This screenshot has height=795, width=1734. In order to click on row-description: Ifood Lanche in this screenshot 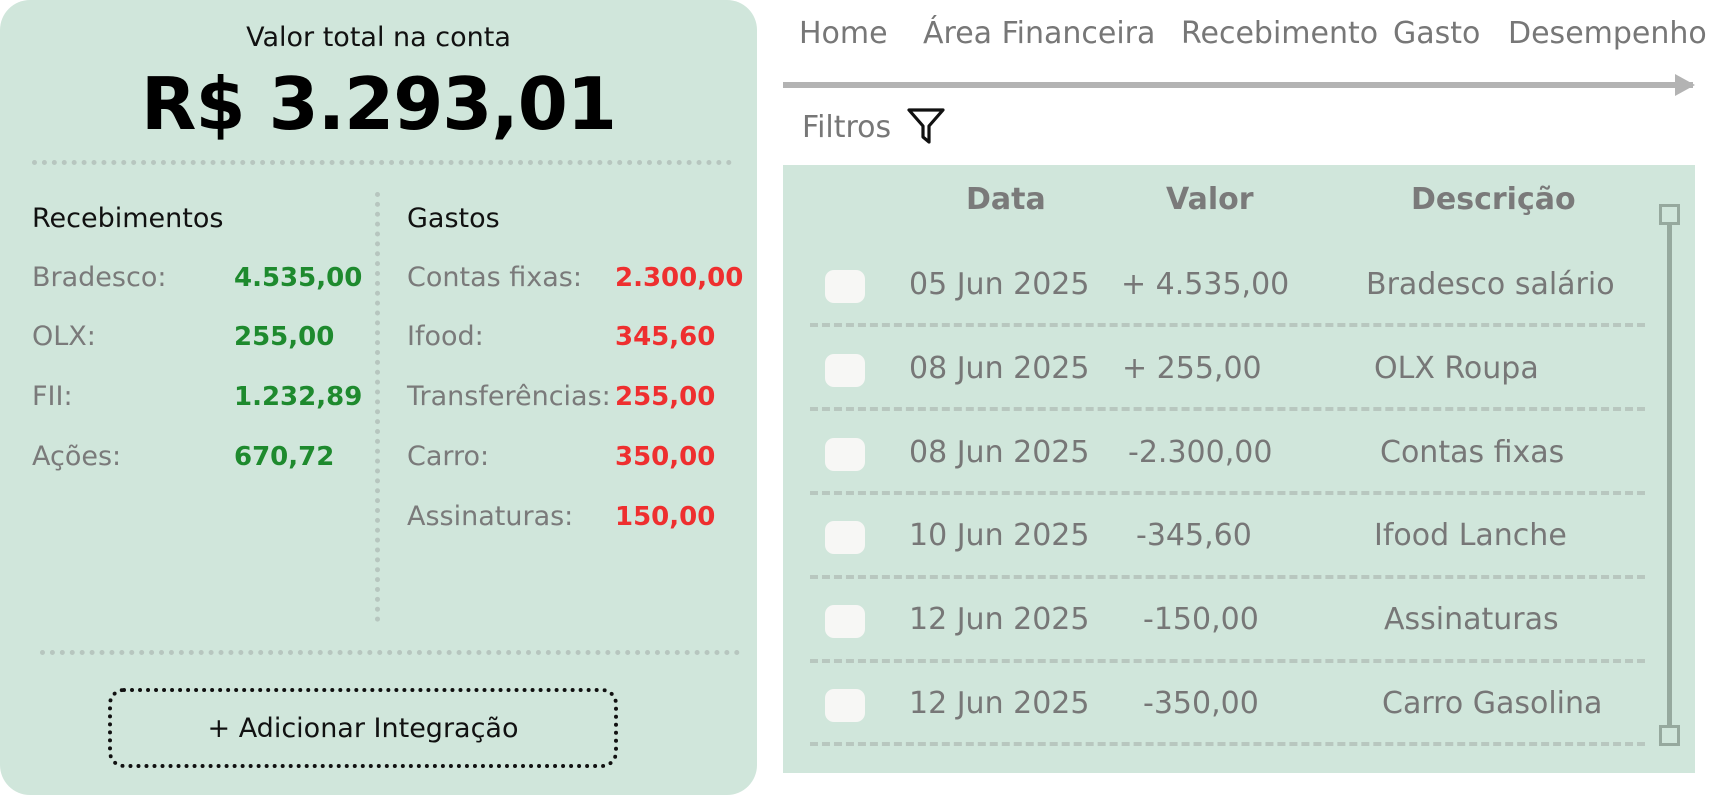, I will do `click(1470, 535)`.